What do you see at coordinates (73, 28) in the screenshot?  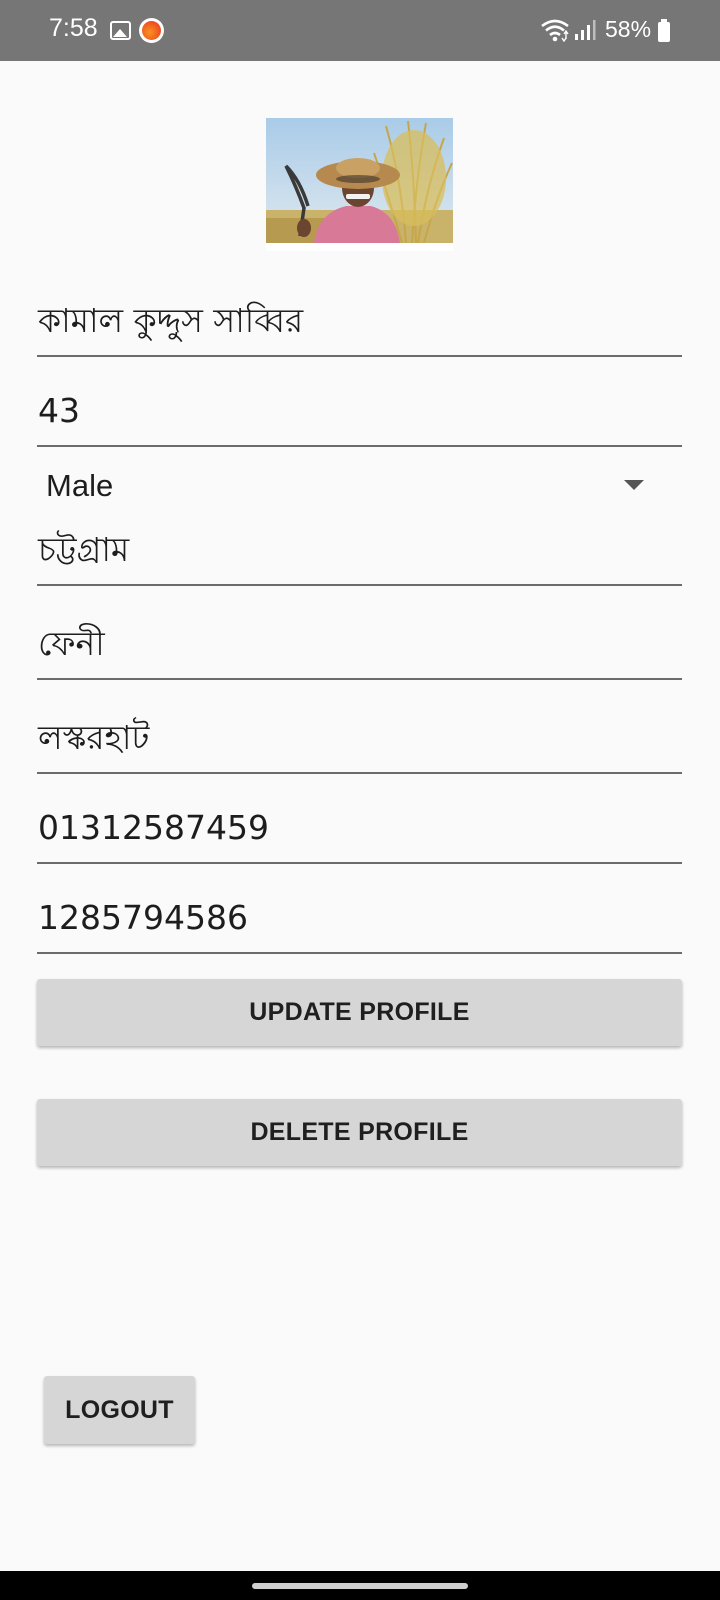 I see `status-time: 7:58` at bounding box center [73, 28].